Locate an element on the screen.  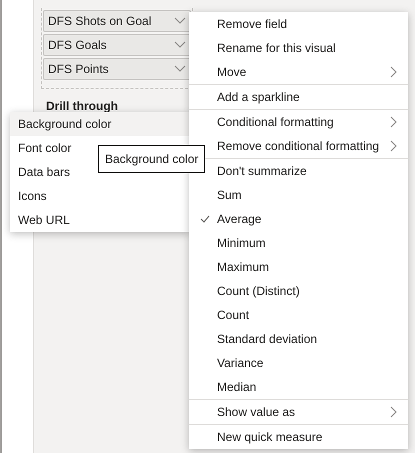
section-heading: Drill through is located at coordinates (82, 106).